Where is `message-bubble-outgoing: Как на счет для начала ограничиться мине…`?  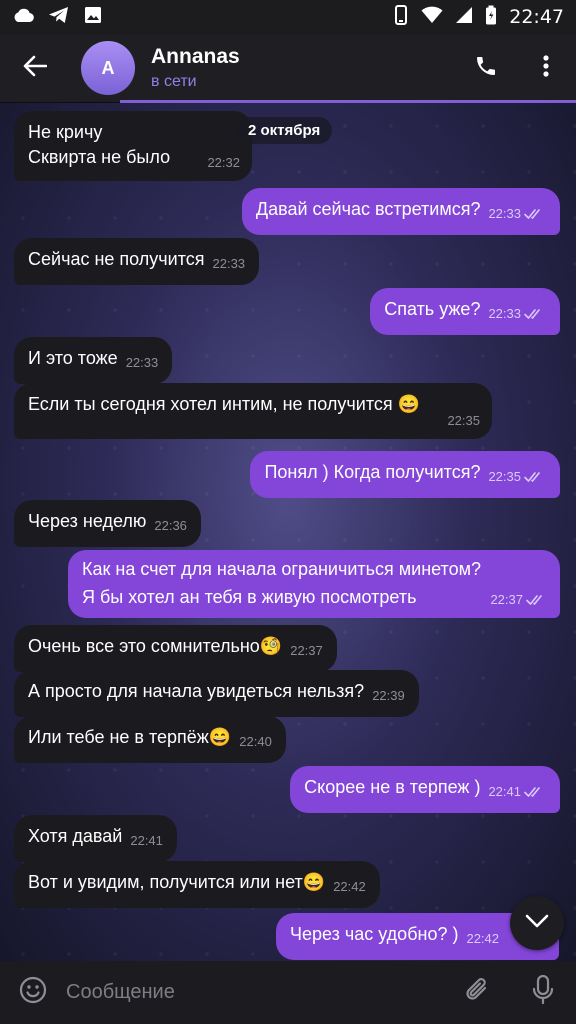
message-bubble-outgoing: Как на счет для начала ограничиться мине… is located at coordinates (314, 584).